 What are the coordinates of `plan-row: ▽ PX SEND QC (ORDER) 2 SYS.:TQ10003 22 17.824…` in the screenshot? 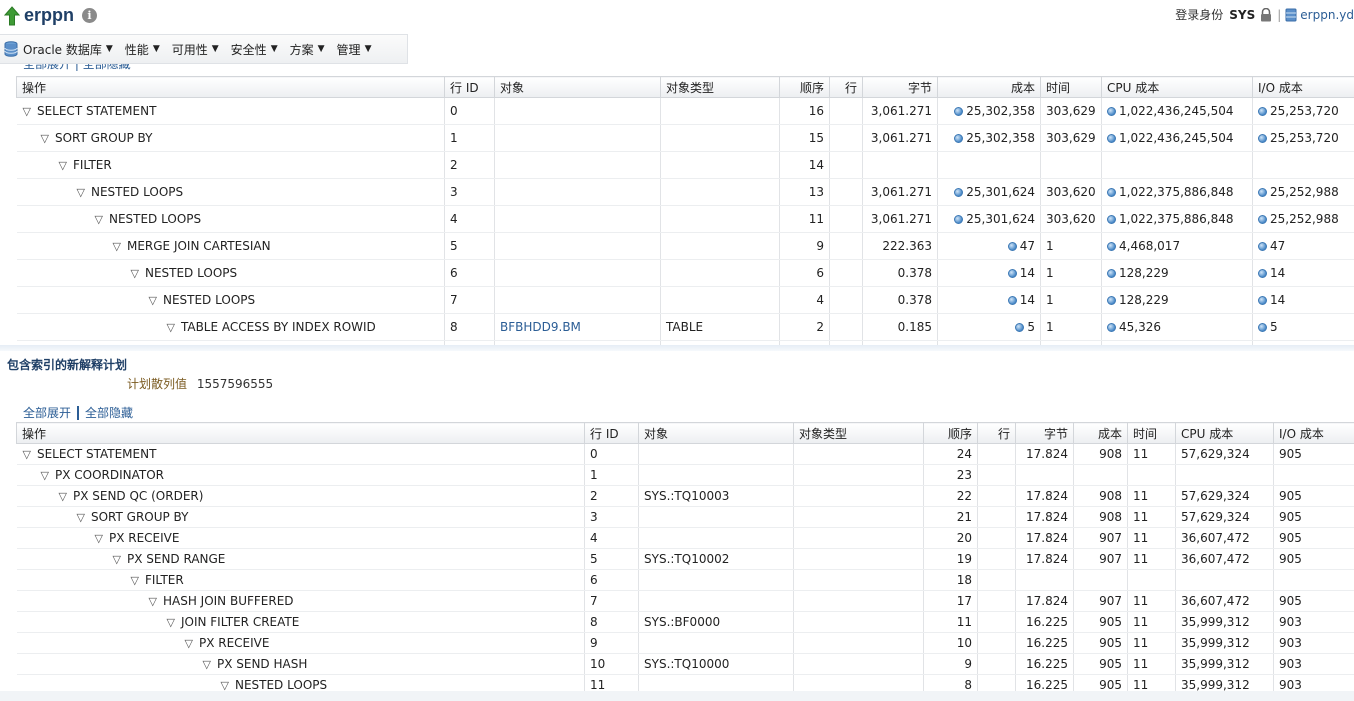 It's located at (685, 496).